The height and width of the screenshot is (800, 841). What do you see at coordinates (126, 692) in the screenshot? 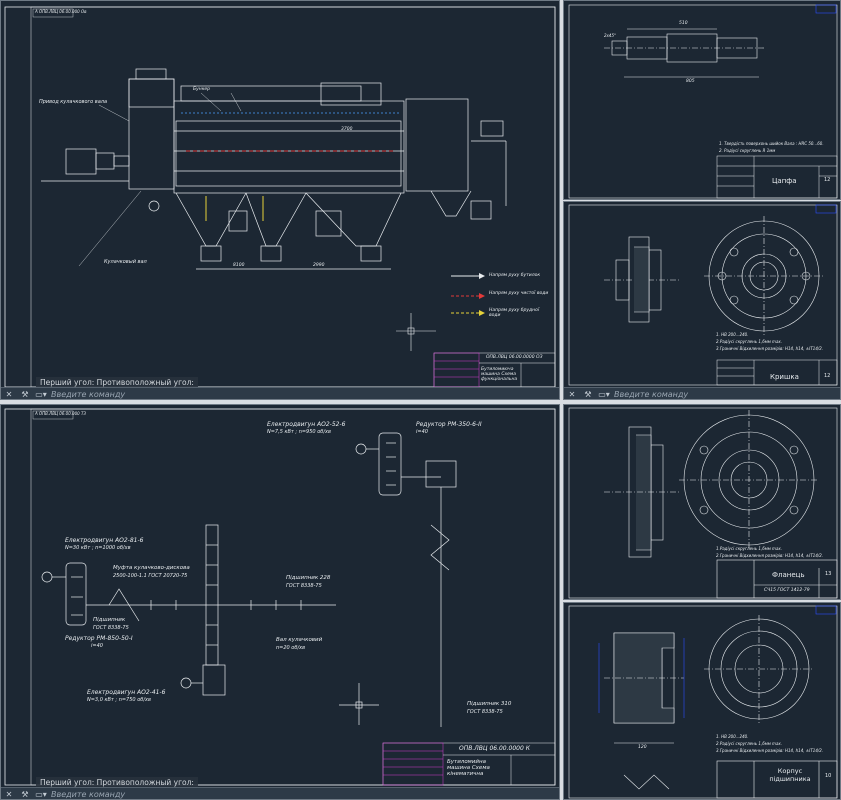
I see `motor3-label: Електродвигун АО2-41-6` at bounding box center [126, 692].